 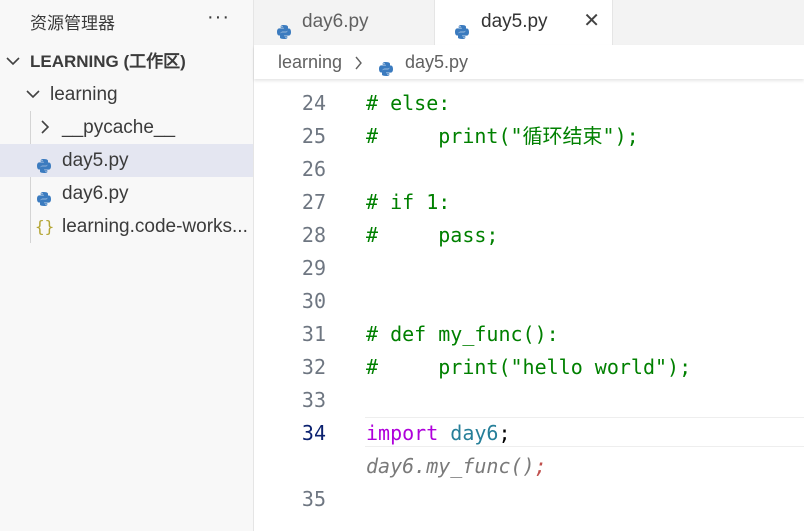 I want to click on tree-item-day6: day6.py, so click(x=126, y=193).